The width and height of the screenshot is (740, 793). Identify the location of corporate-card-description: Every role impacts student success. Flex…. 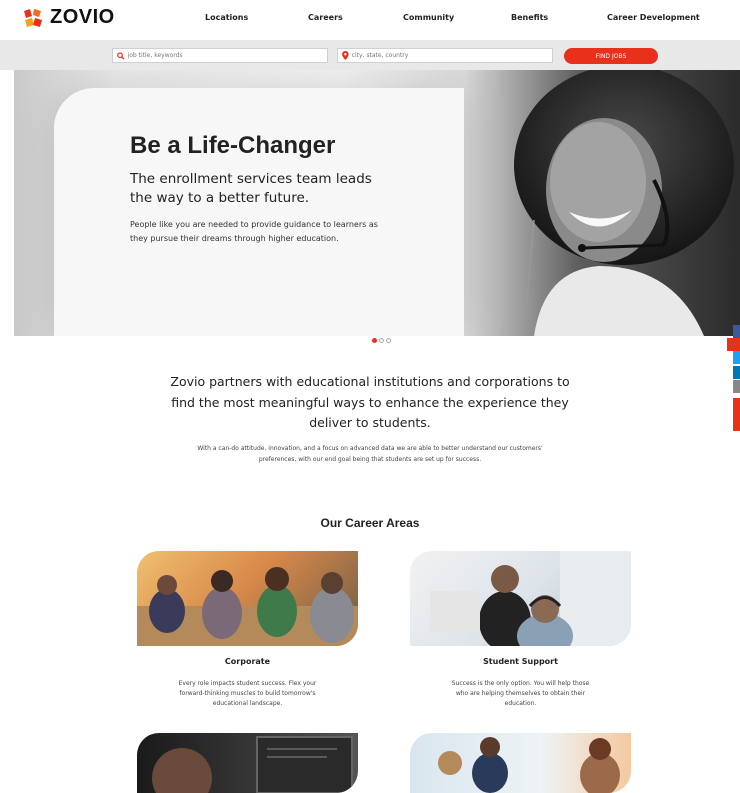
(247, 694).